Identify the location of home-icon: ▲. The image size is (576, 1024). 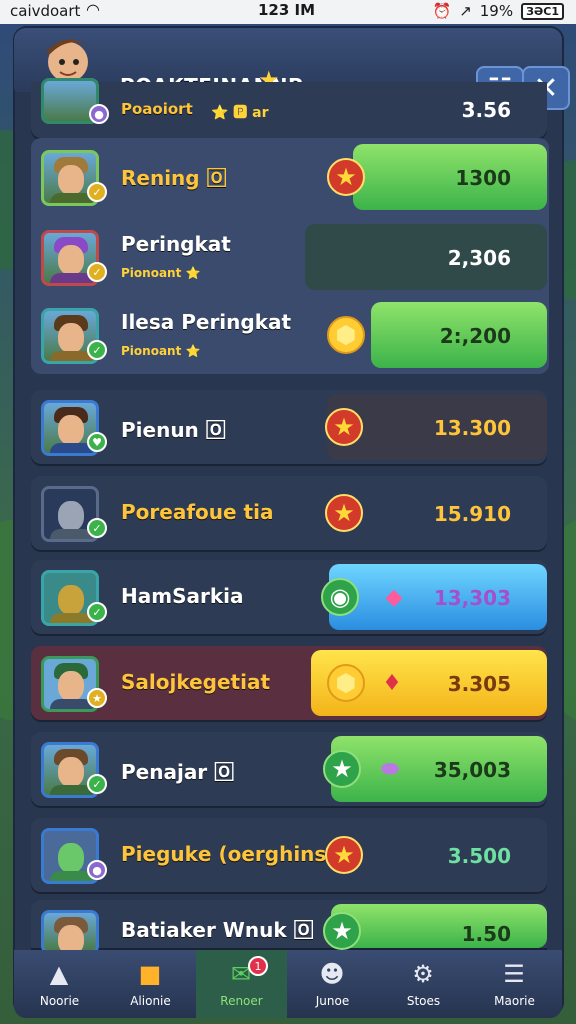
(59, 974).